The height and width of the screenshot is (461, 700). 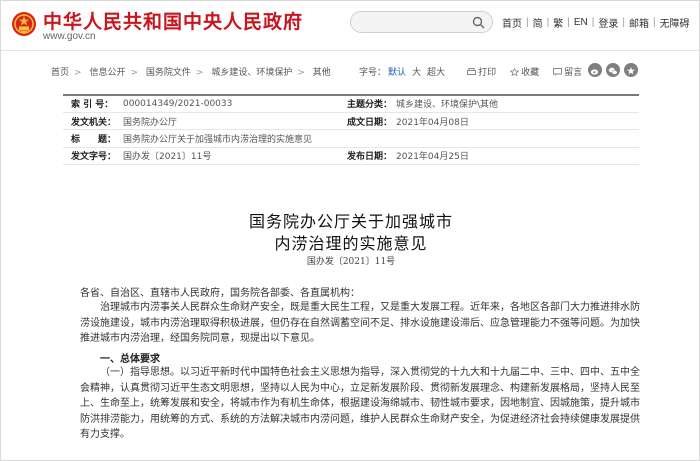 I want to click on title-value: 国务院办公厅关于加强城市内涝治理的实施意见, so click(x=379, y=138).